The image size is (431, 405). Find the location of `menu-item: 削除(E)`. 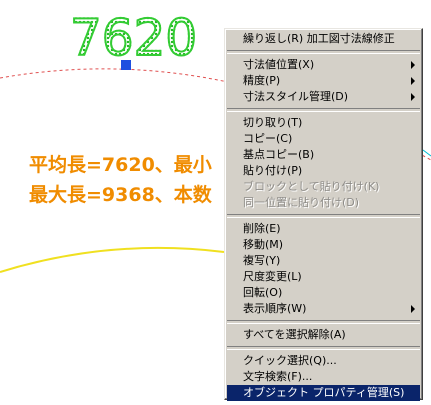

menu-item: 削除(E) is located at coordinates (323, 229).